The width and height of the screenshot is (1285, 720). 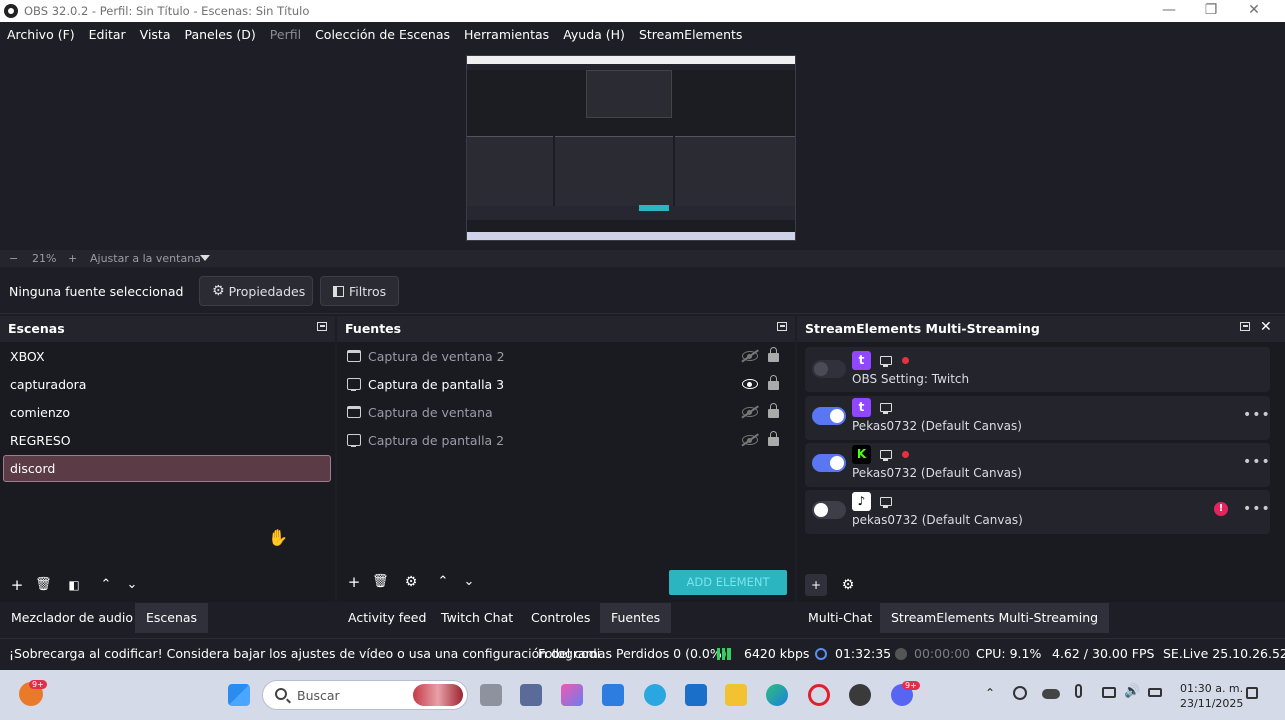 I want to click on search-placeholder: Buscar, so click(x=318, y=695).